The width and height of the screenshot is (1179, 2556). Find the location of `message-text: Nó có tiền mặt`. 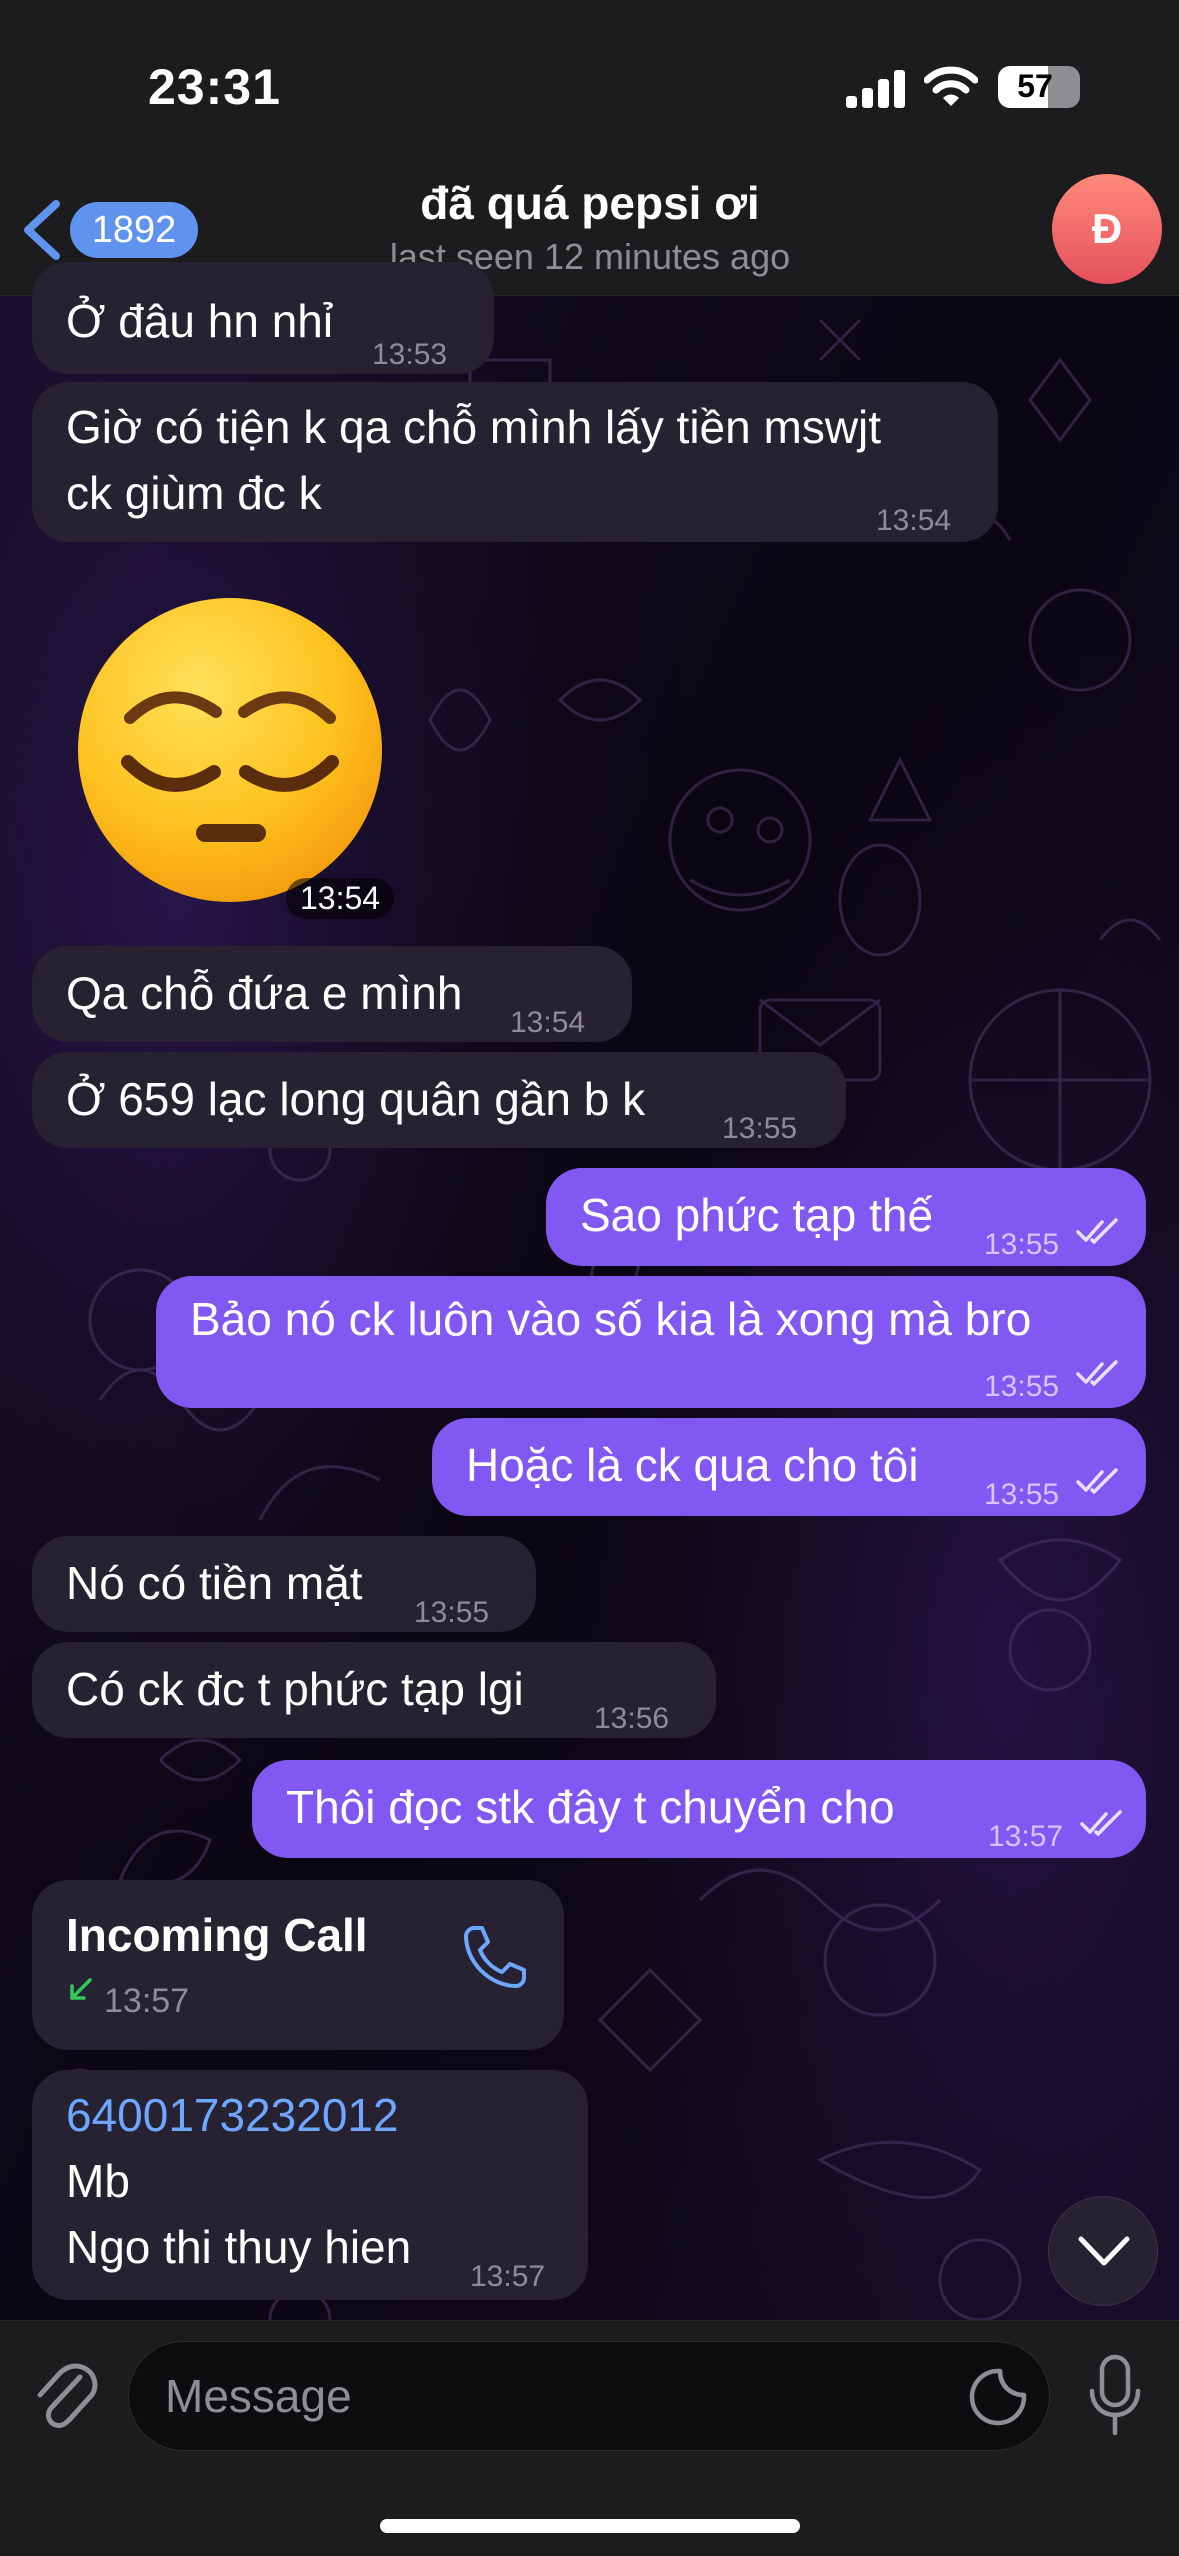

message-text: Nó có tiền mặt is located at coordinates (214, 1583).